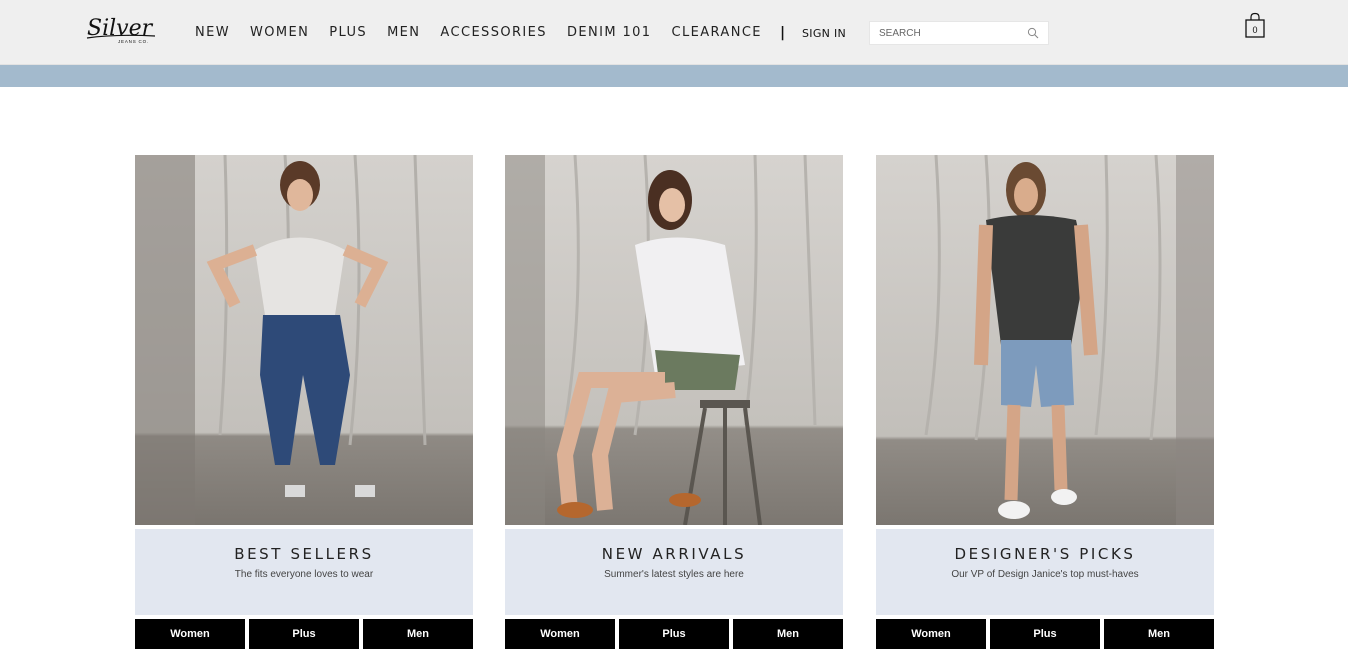 The height and width of the screenshot is (659, 1348). Describe the element at coordinates (788, 634) in the screenshot. I see `new-arrivals-men-button: Men` at that location.